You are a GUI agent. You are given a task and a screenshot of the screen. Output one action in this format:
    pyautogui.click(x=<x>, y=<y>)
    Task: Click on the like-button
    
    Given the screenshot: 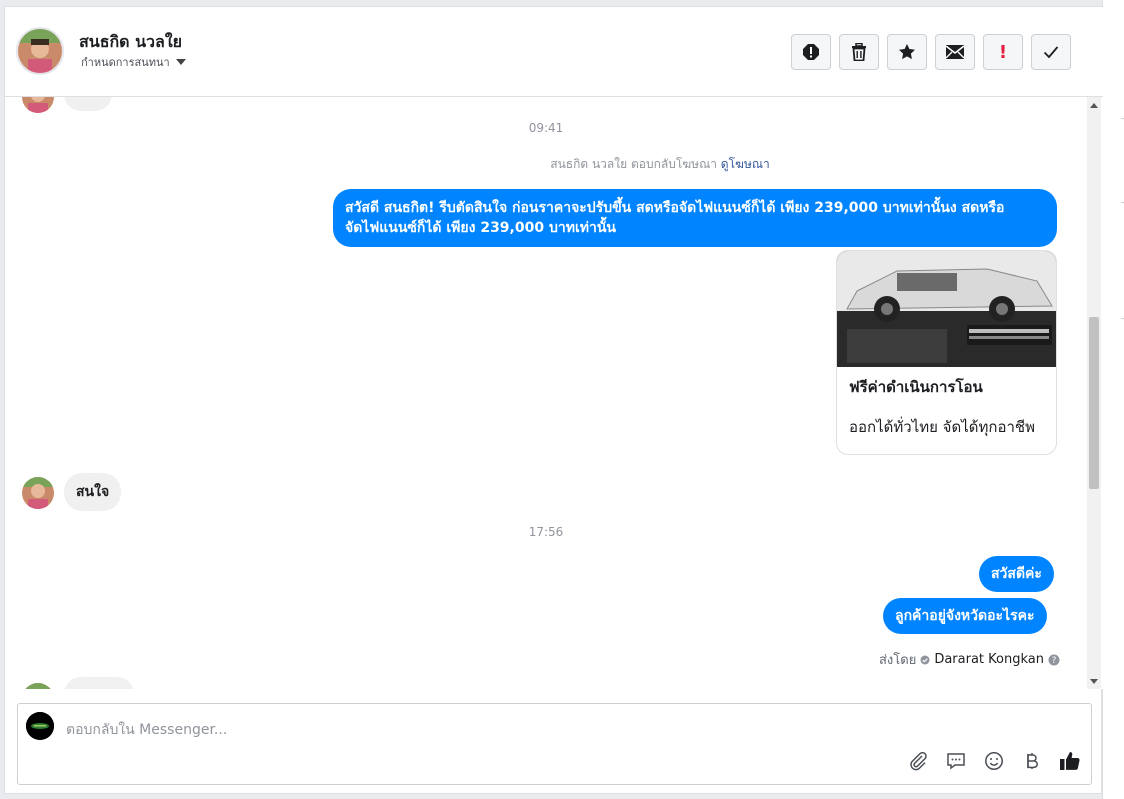 What is the action you would take?
    pyautogui.click(x=1070, y=761)
    